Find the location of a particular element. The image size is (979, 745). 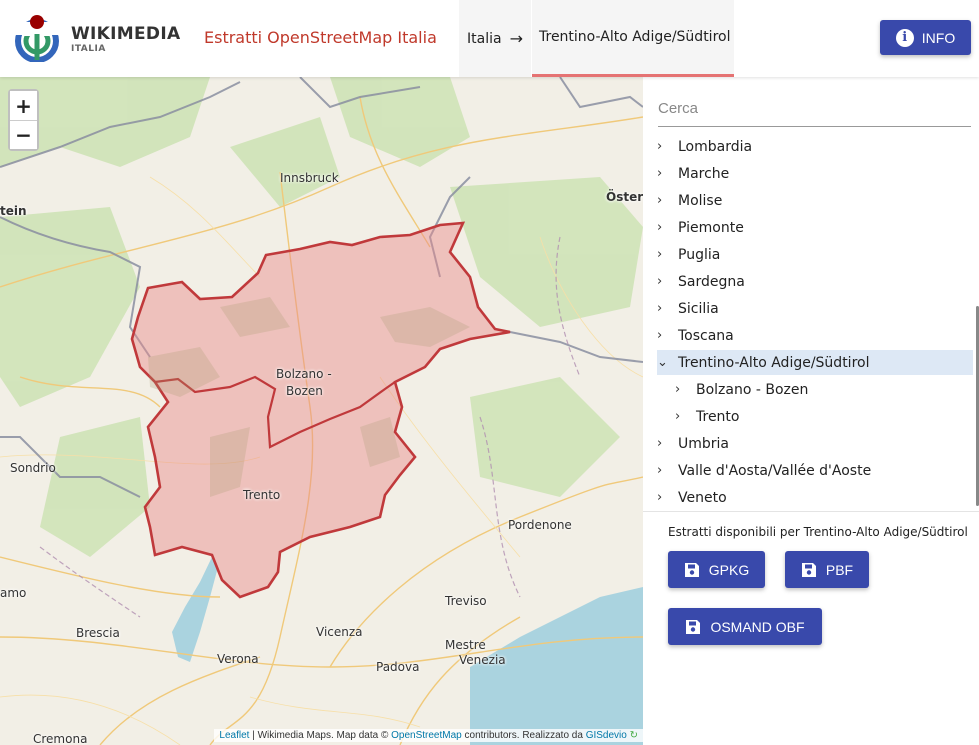

lake is located at coordinates (195, 609).